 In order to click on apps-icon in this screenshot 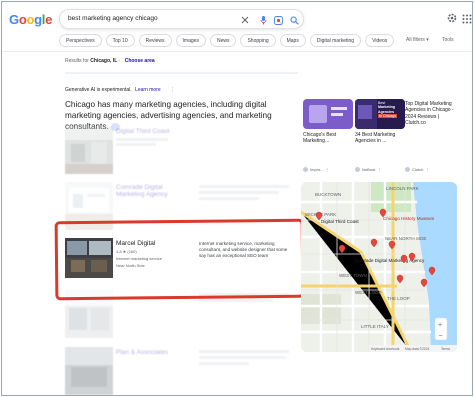, I will do `click(467, 17)`.